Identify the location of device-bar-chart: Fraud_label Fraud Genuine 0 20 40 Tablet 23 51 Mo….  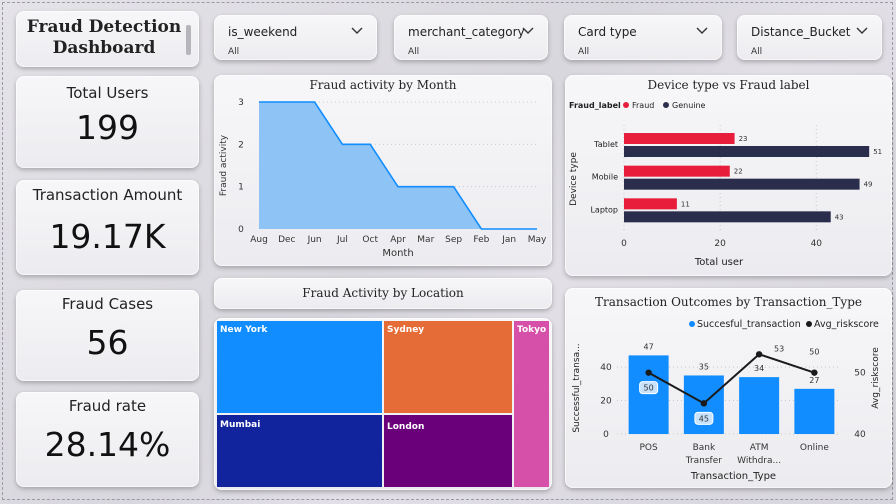
(728, 175).